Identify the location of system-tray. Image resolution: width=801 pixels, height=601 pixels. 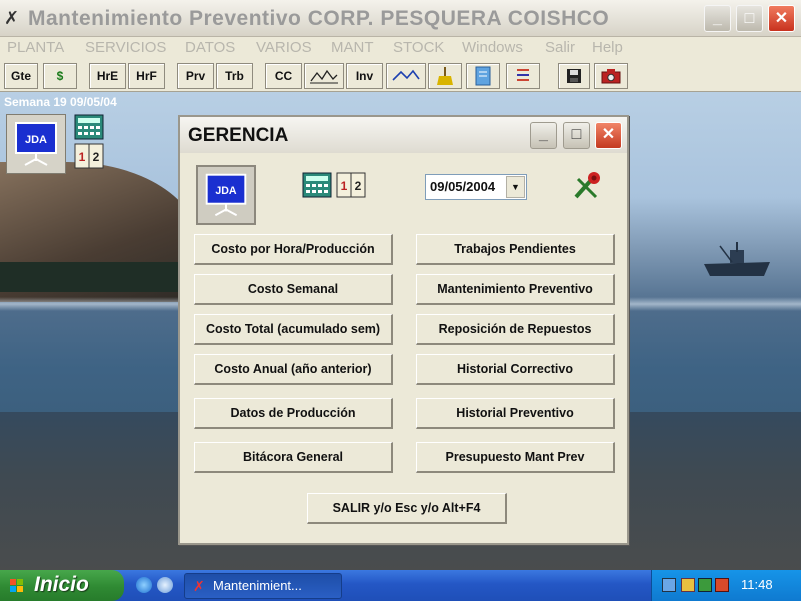
(726, 585).